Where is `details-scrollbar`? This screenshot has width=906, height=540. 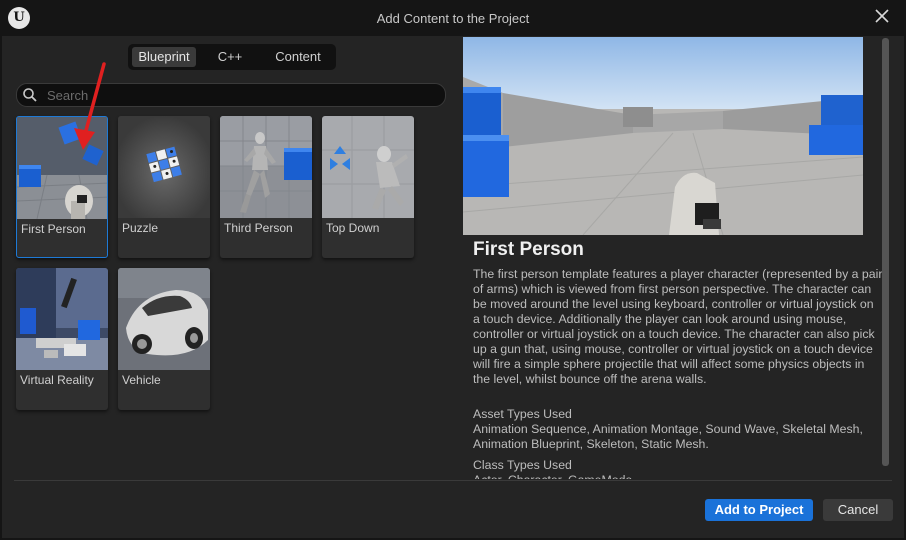 details-scrollbar is located at coordinates (885, 252).